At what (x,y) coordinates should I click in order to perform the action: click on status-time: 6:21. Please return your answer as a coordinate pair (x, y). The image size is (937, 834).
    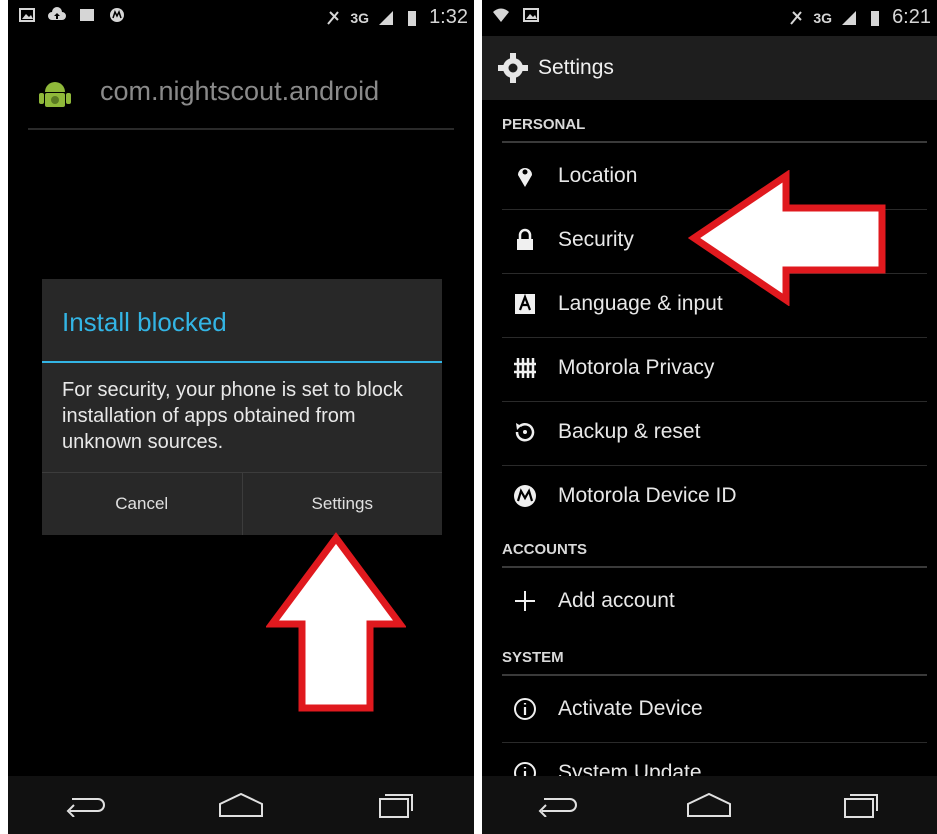
    Looking at the image, I should click on (911, 17).